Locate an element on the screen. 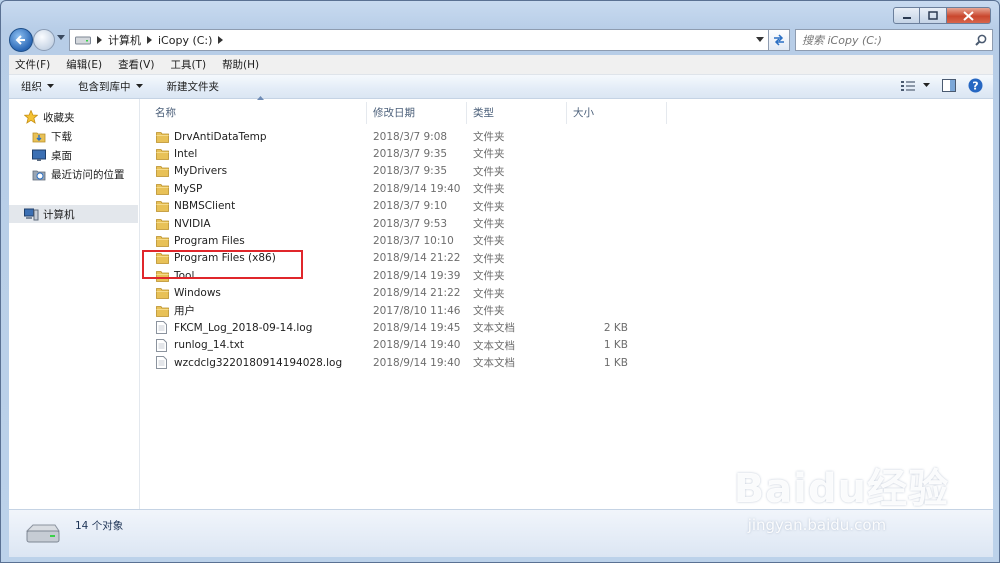 Image resolution: width=1000 pixels, height=563 pixels. refresh-button is located at coordinates (779, 40).